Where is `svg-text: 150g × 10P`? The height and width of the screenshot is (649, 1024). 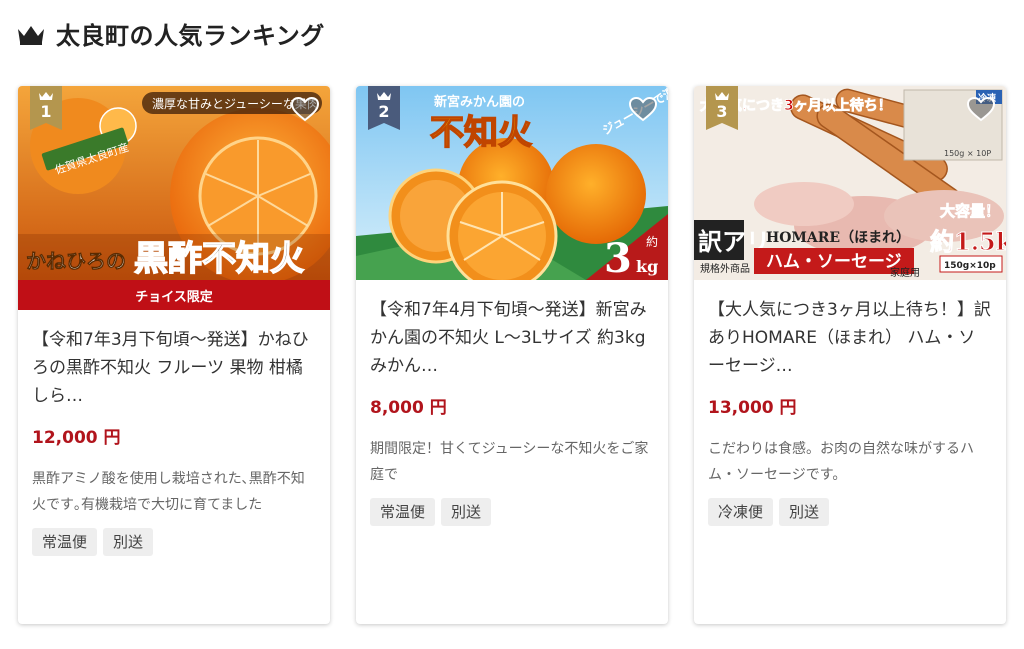 svg-text: 150g × 10P is located at coordinates (967, 153).